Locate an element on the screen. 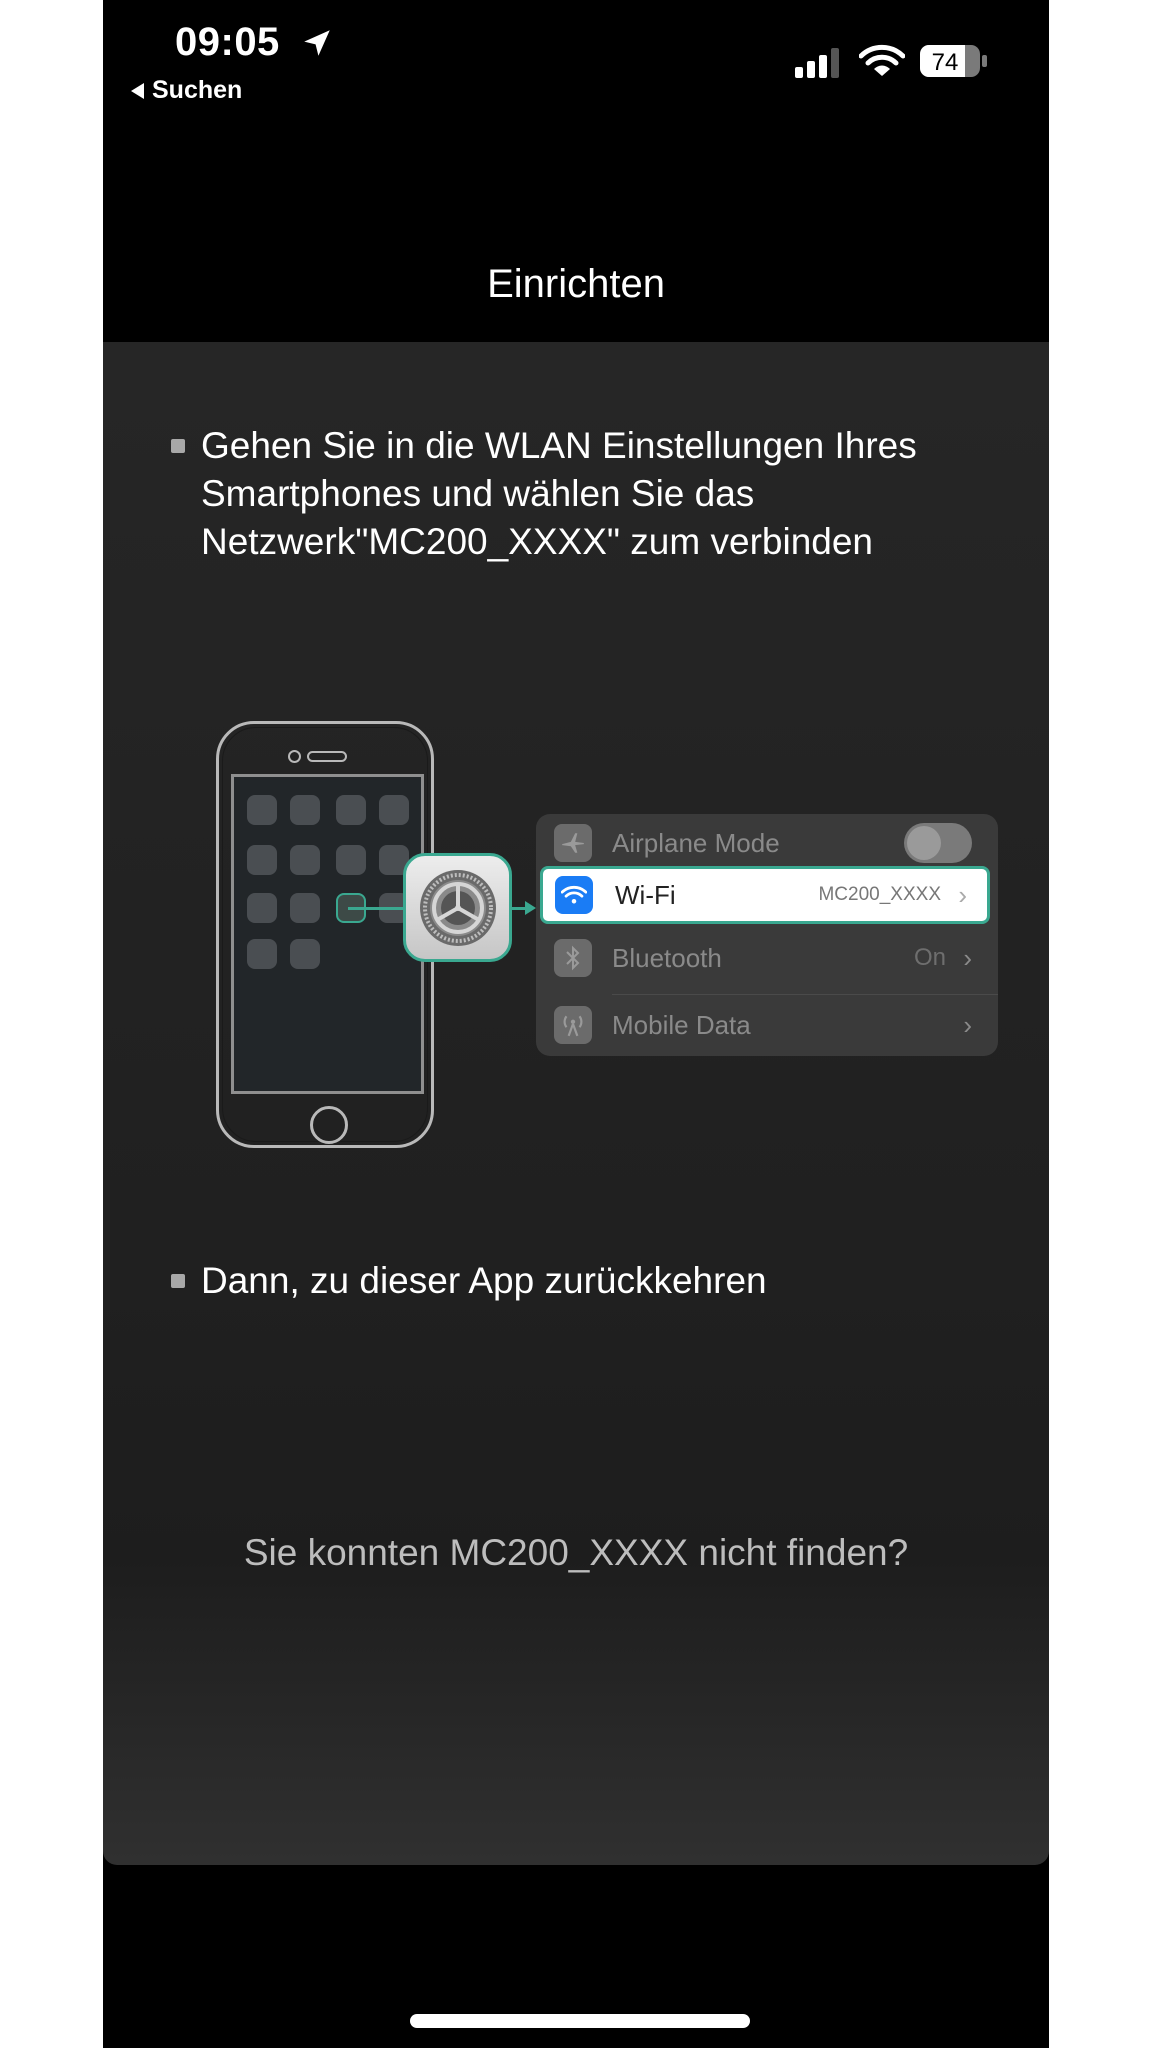  home-button-outline is located at coordinates (329, 1125).